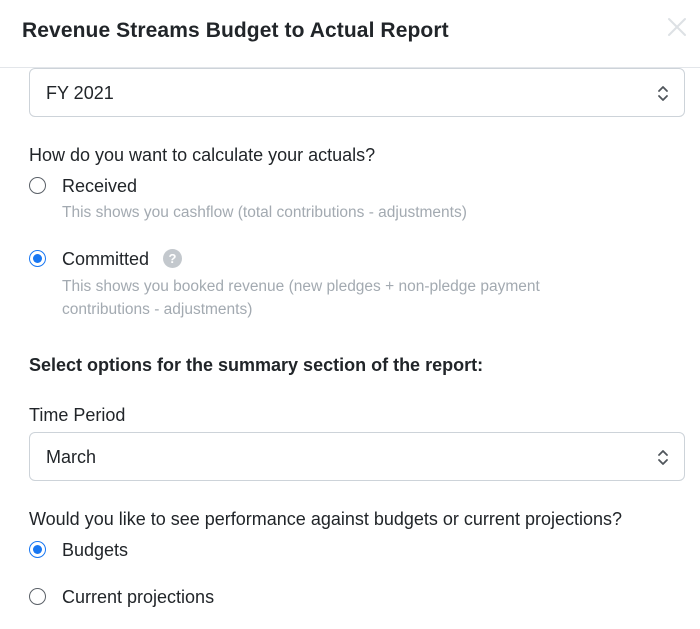  What do you see at coordinates (37, 185) in the screenshot?
I see `received-radio` at bounding box center [37, 185].